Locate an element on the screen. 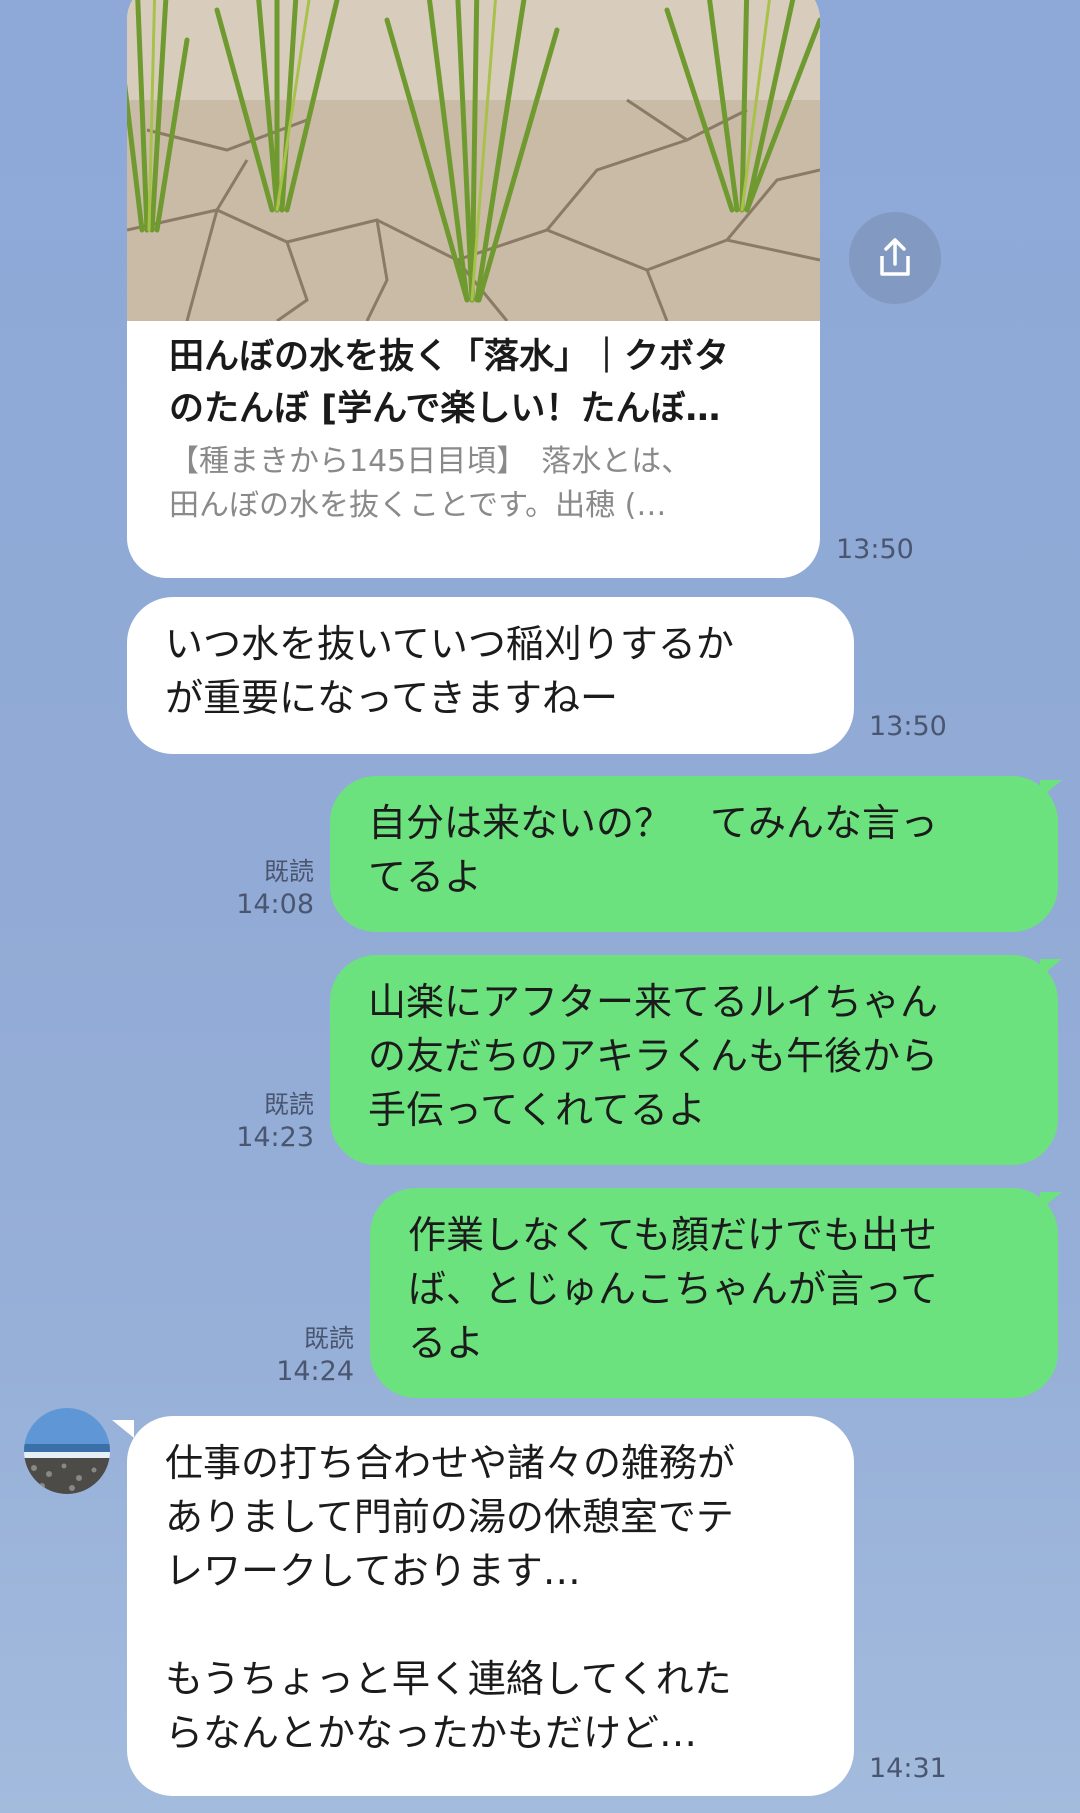 This screenshot has width=1080, height=1813. incoming-message-bubble: いつ水を抜いていつ稲刈りするか が重要になってきますねー is located at coordinates (490, 675).